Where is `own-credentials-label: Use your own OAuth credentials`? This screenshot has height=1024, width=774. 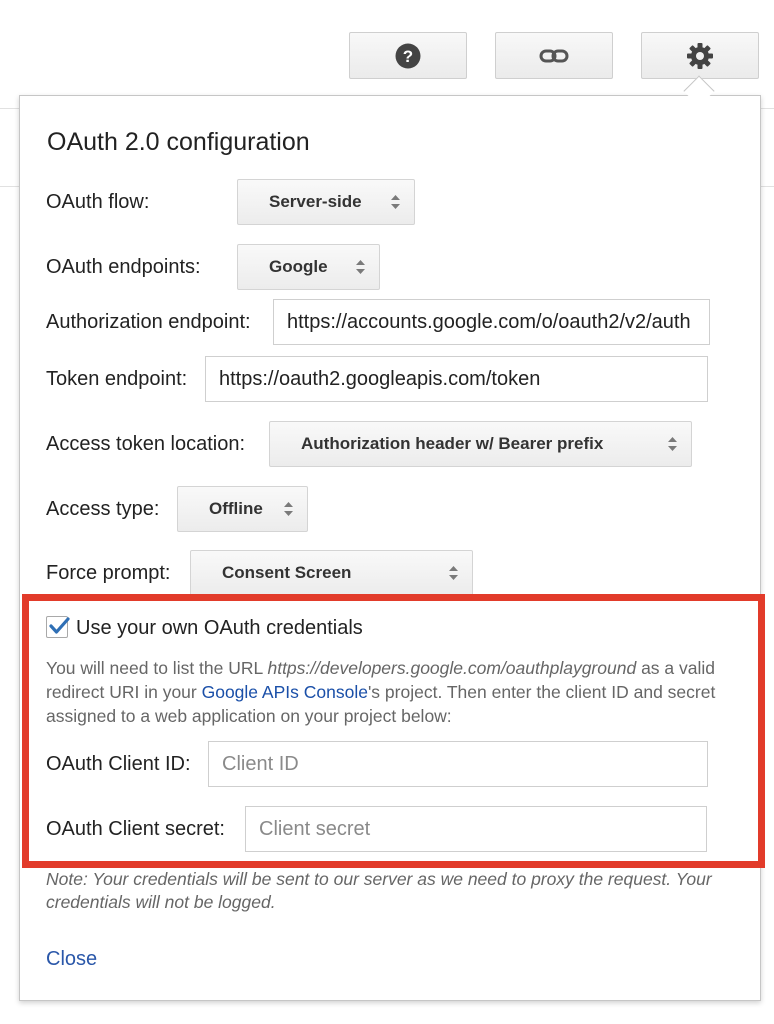 own-credentials-label: Use your own OAuth credentials is located at coordinates (219, 628).